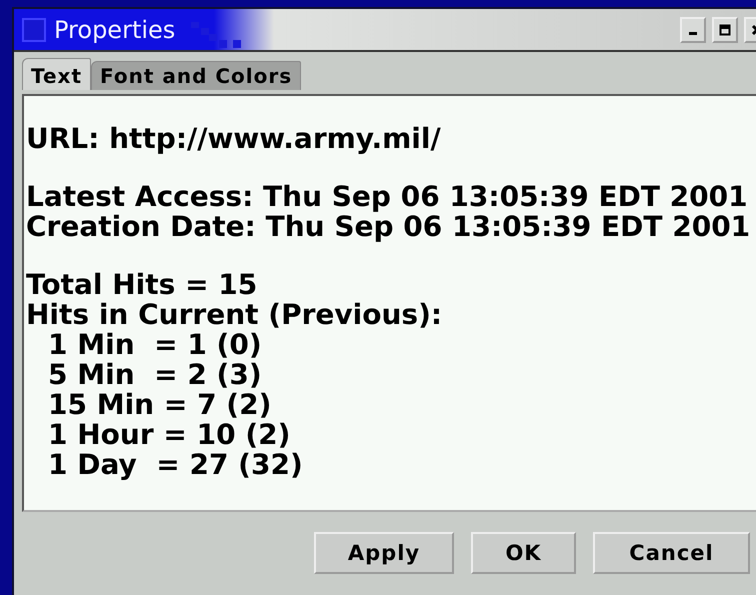 The height and width of the screenshot is (595, 756). Describe the element at coordinates (235, 315) in the screenshot. I see `info-line: Hits in Current (Previous):` at that location.